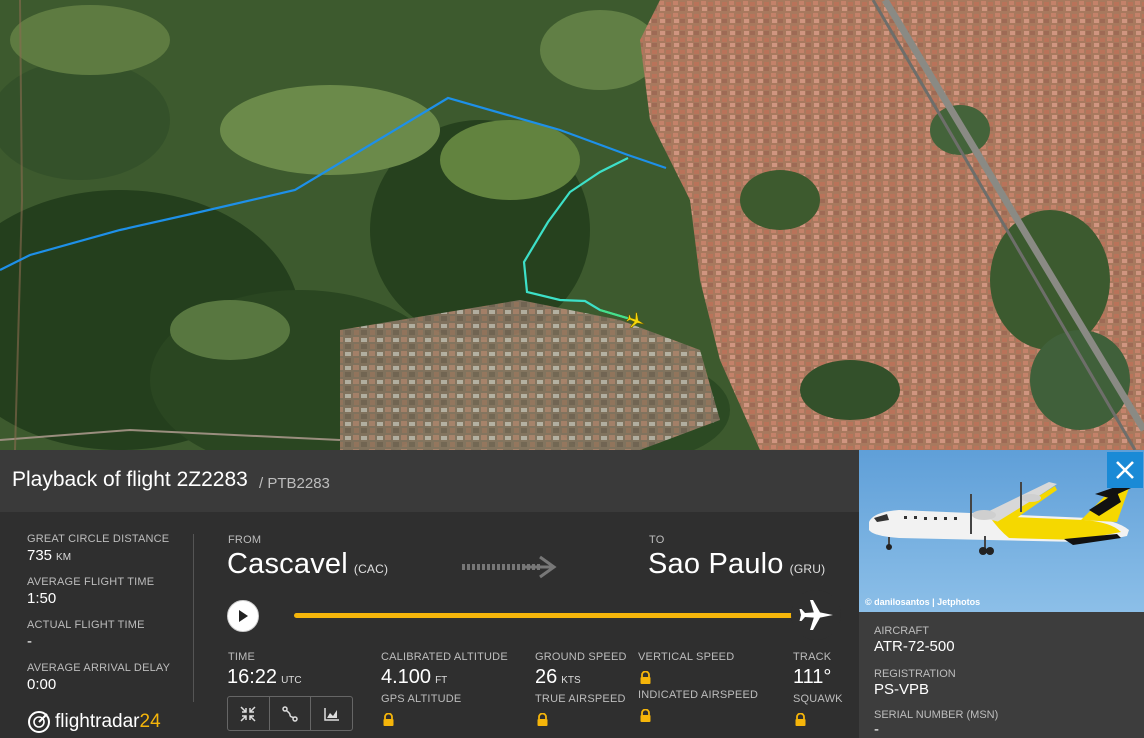 This screenshot has width=1144, height=738. Describe the element at coordinates (99, 668) in the screenshot. I see `arrival-delay-label: AVERAGE ARRIVAL DELAY` at that location.